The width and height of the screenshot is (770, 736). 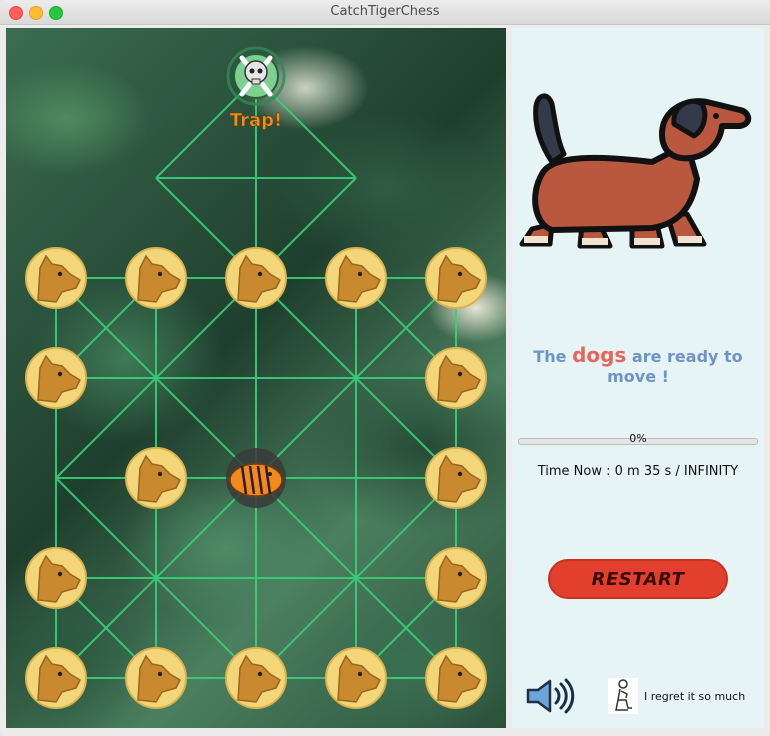 I want to click on time-readout: Time Now : 0 m 35 s / INFINITY, so click(x=638, y=471).